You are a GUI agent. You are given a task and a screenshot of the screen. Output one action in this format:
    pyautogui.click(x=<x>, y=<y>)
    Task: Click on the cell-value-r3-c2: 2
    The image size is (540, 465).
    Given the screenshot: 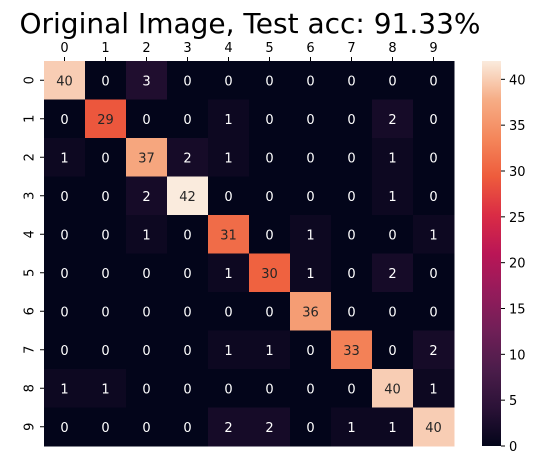 What is the action you would take?
    pyautogui.click(x=146, y=197)
    